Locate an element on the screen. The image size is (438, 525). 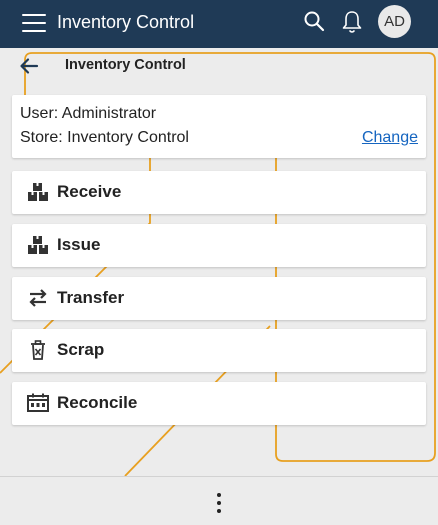
hamburger-icon is located at coordinates (34, 23).